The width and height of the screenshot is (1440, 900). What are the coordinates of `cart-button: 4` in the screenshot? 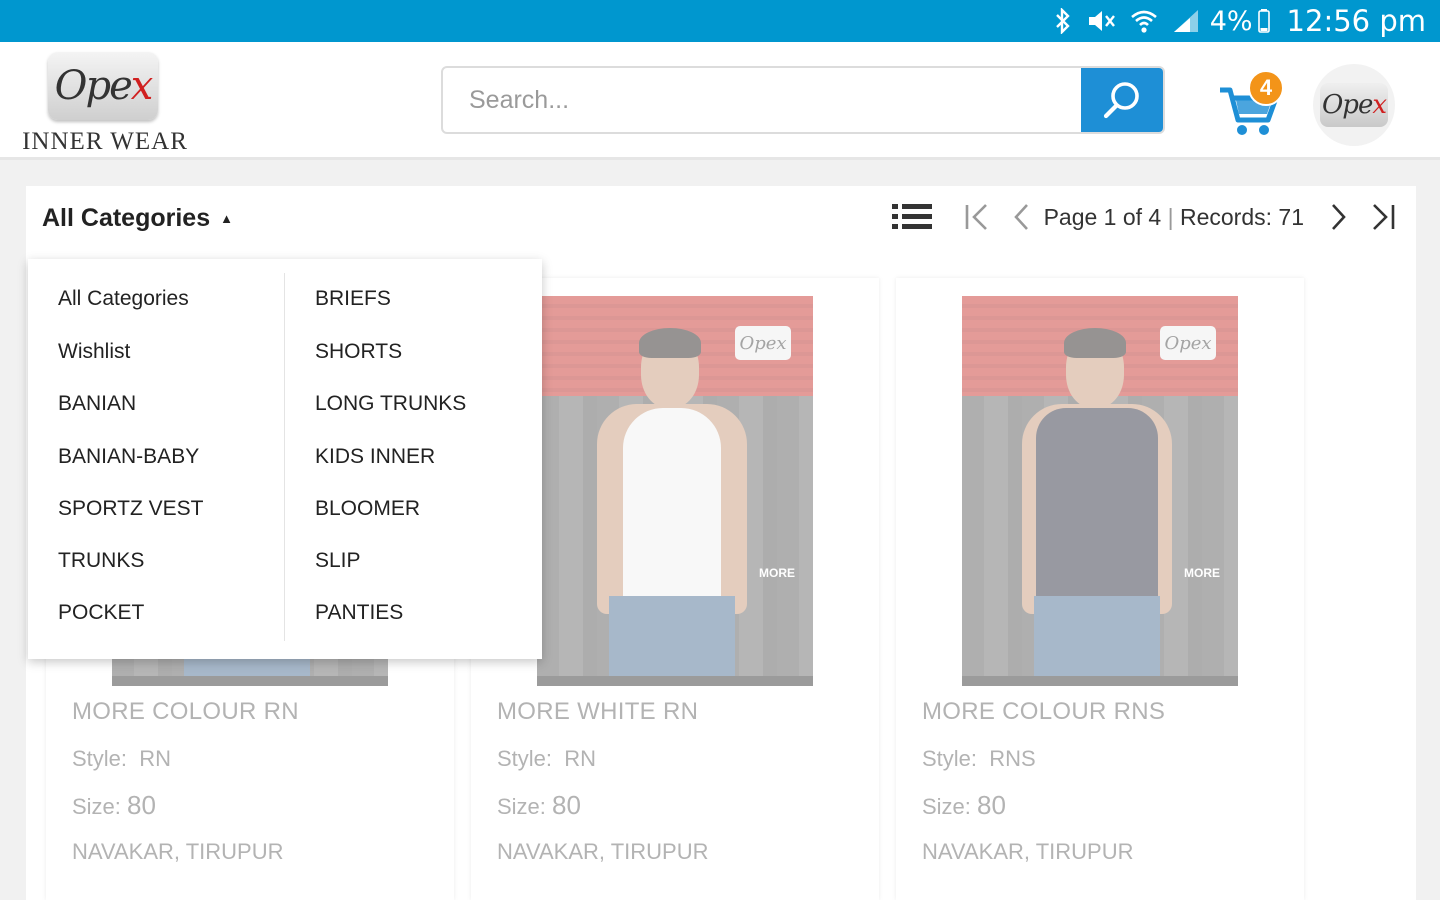 It's located at (1253, 103).